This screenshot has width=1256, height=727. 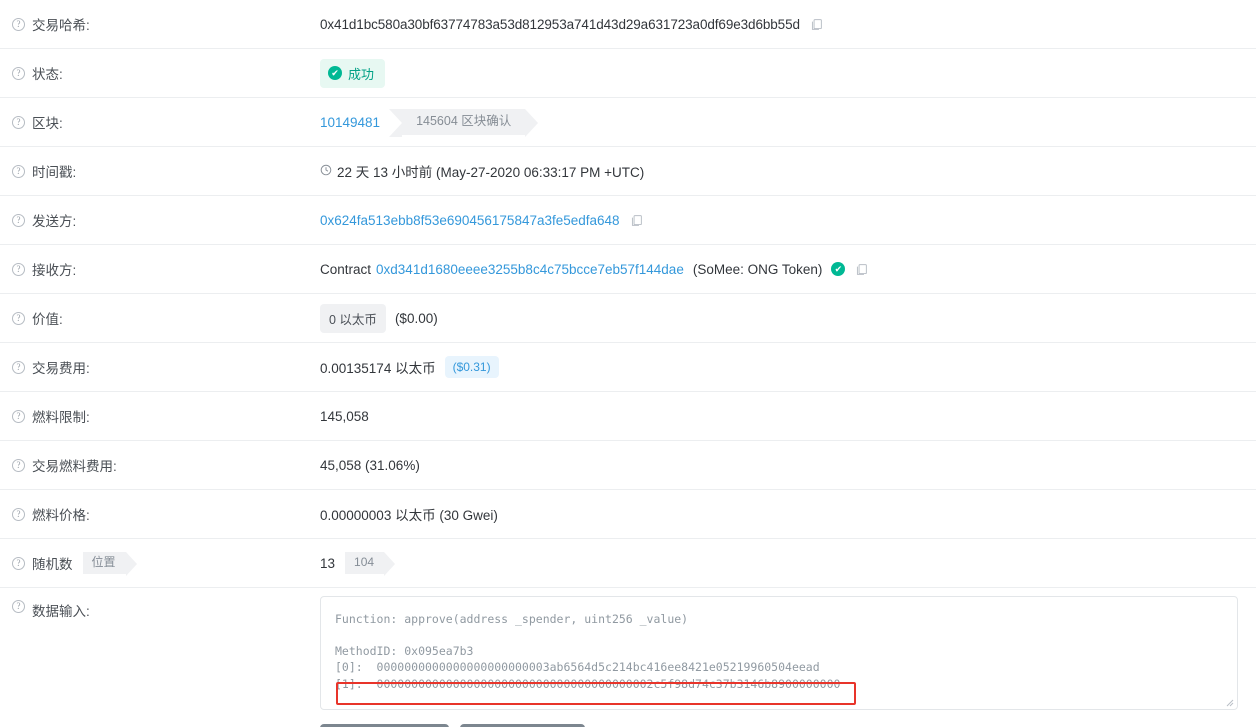 What do you see at coordinates (47, 123) in the screenshot?
I see `label-text: 区块:` at bounding box center [47, 123].